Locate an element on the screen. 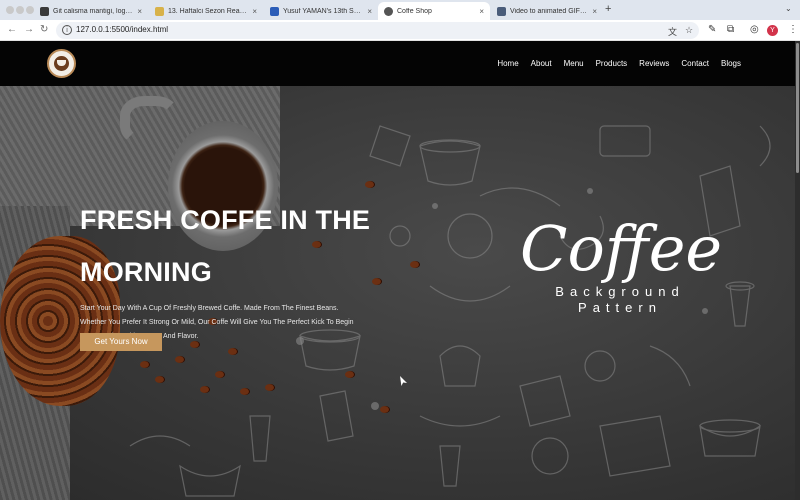 This screenshot has height=500, width=800. browser-tab: Video to animated GIF conve × is located at coordinates (547, 11).